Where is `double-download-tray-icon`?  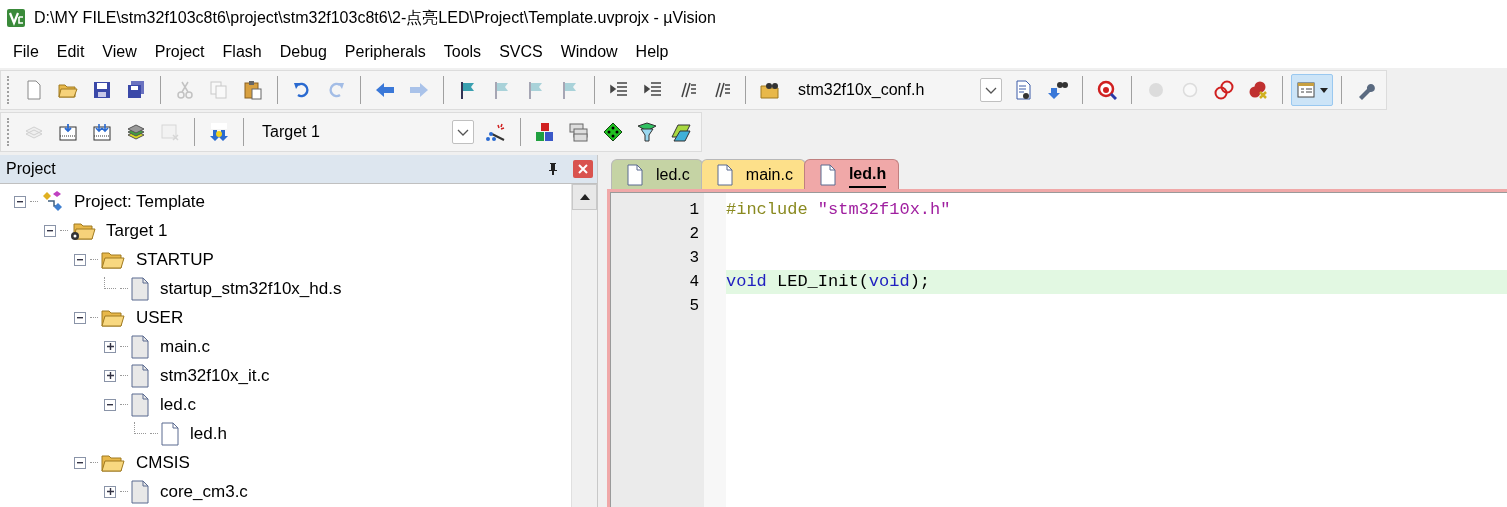 double-download-tray-icon is located at coordinates (102, 132).